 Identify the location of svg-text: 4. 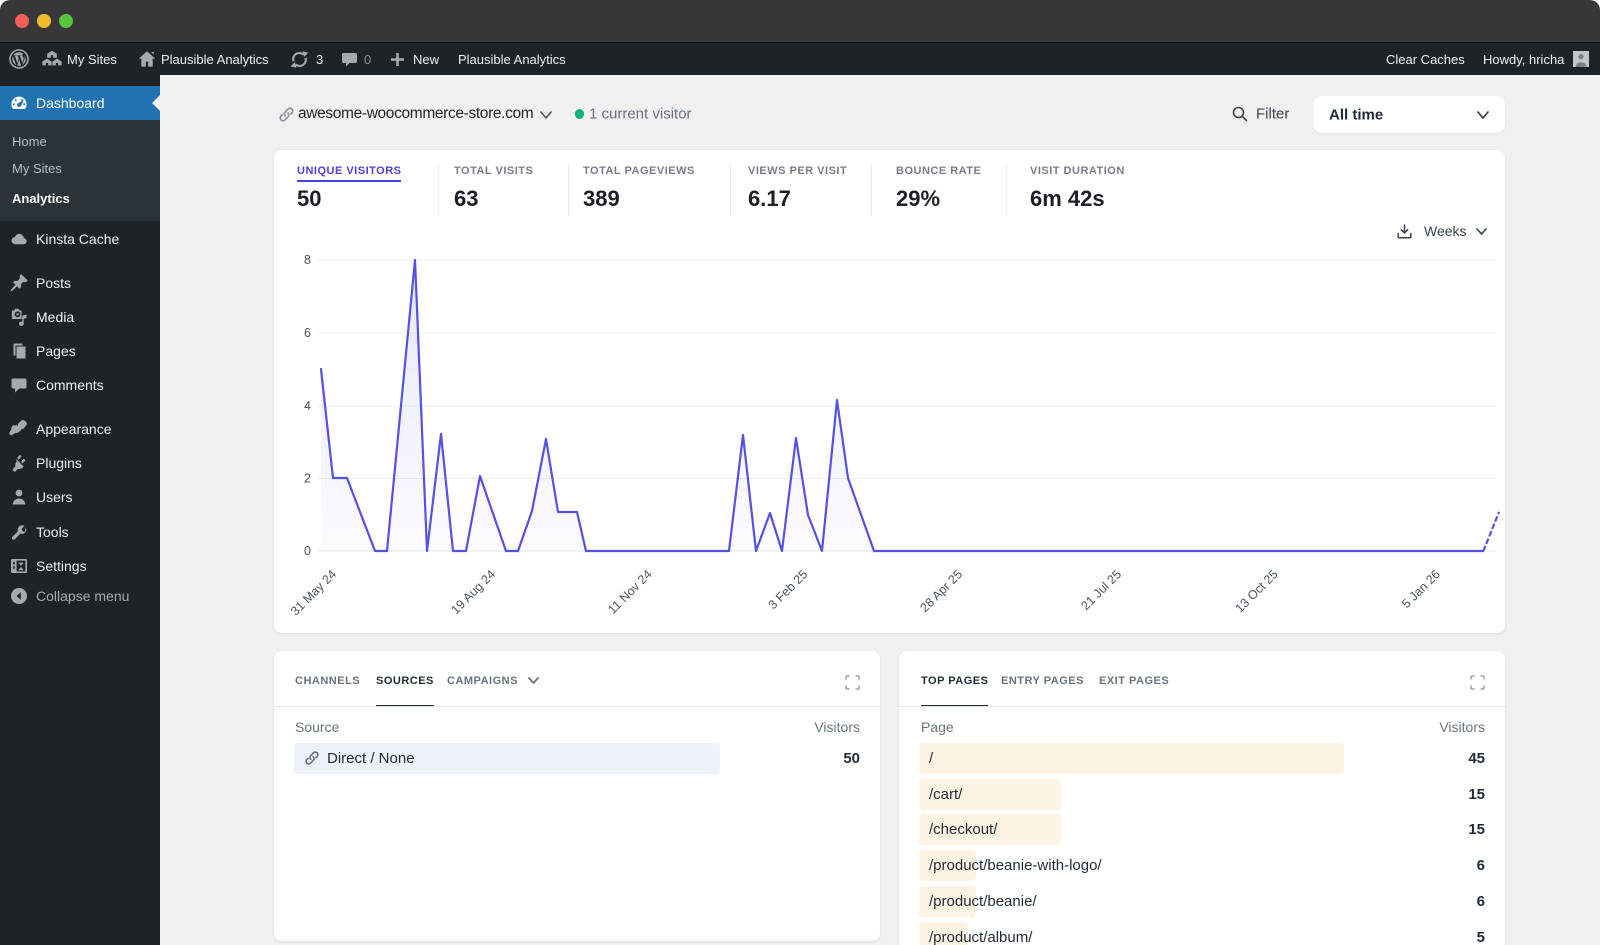
(307, 406).